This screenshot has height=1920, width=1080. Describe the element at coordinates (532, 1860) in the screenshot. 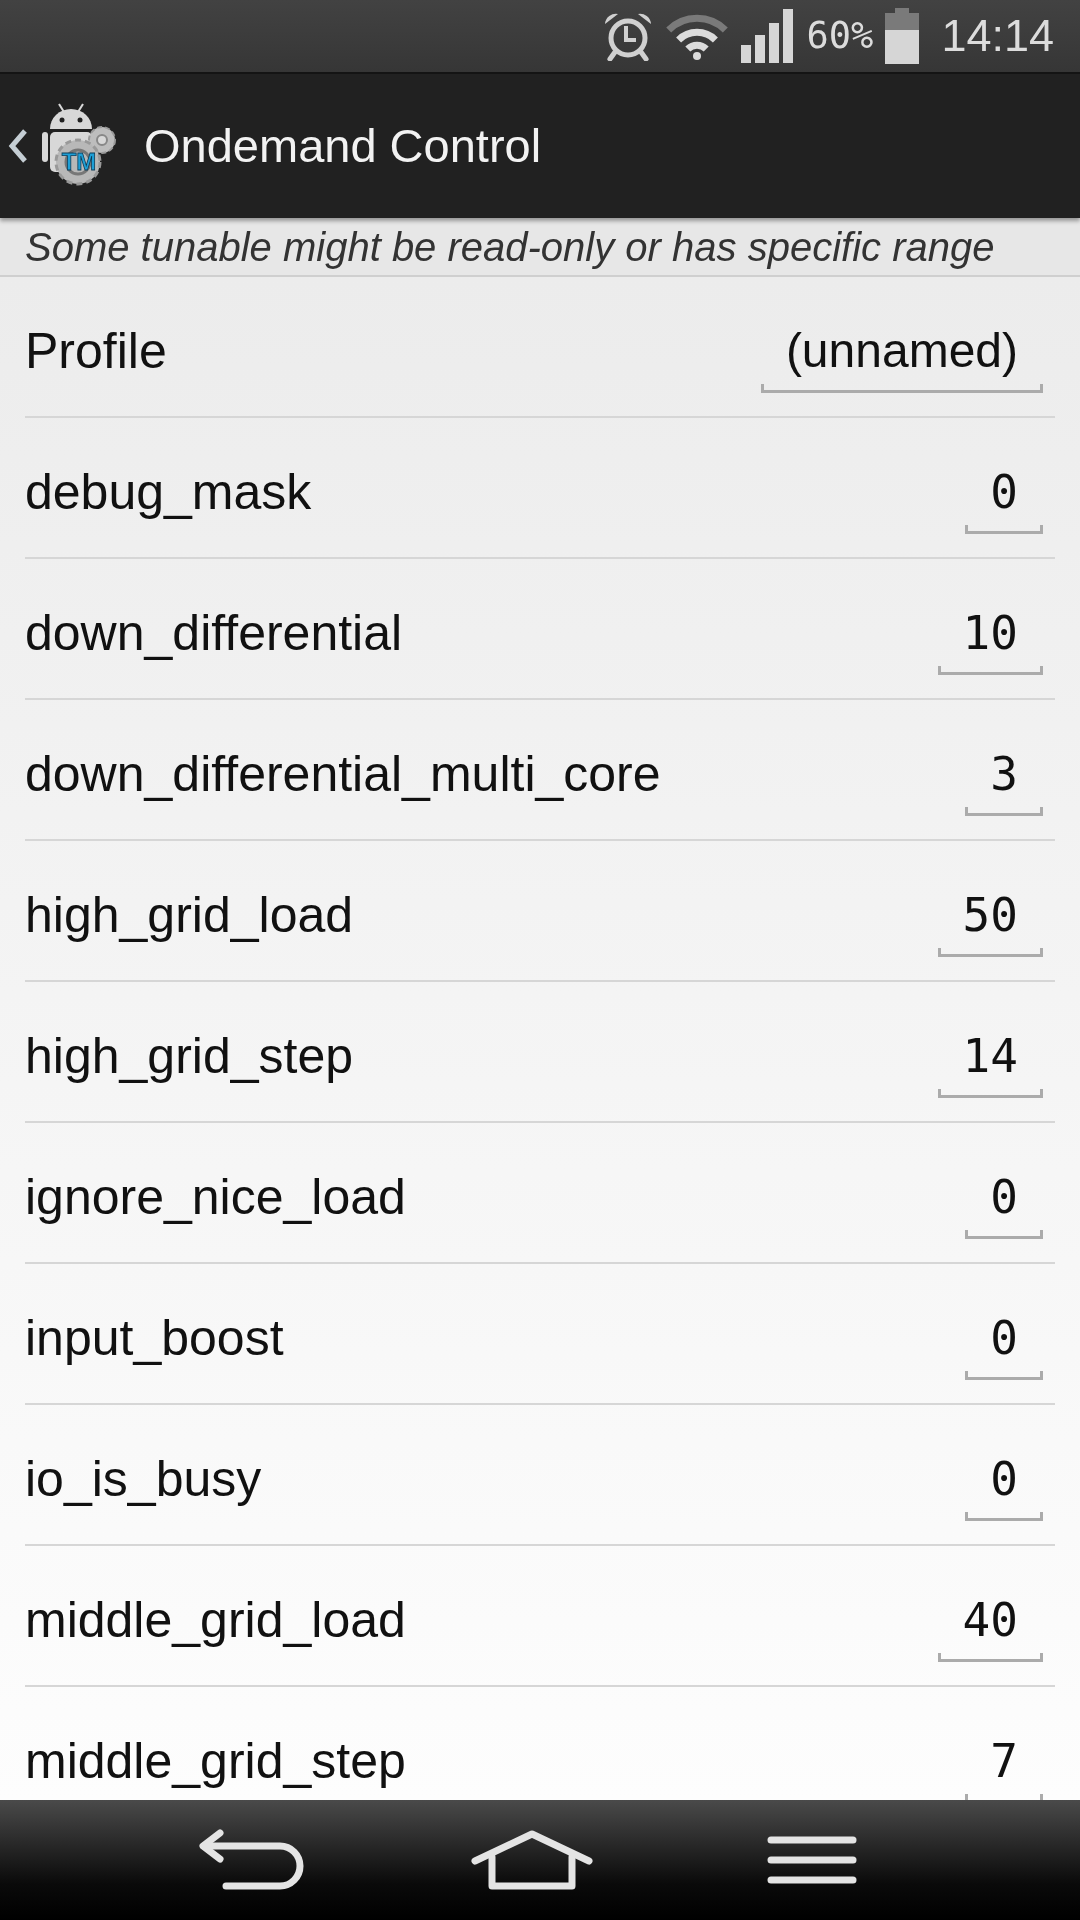

I see `house-icon` at that location.